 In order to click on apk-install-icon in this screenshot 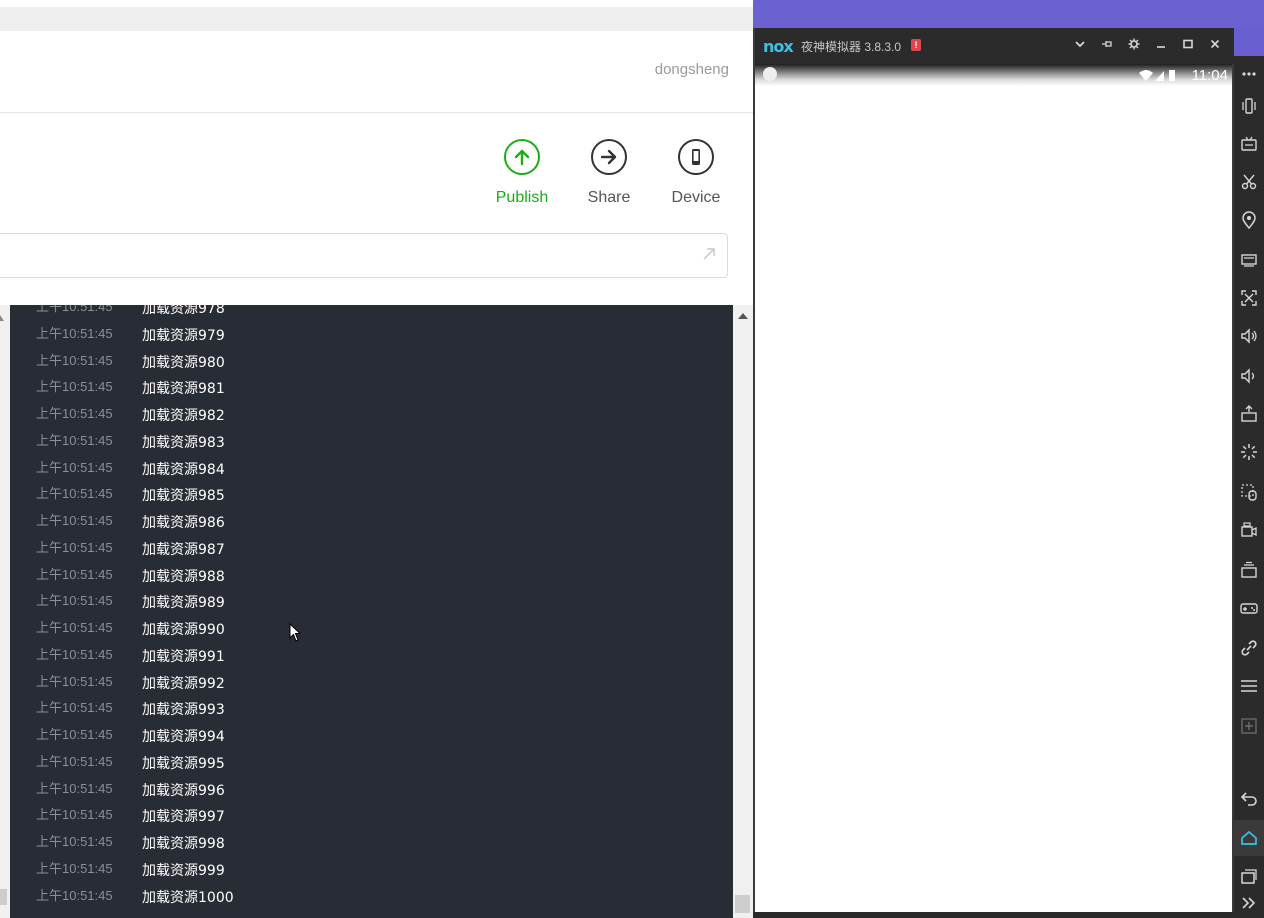, I will do `click(1249, 414)`.